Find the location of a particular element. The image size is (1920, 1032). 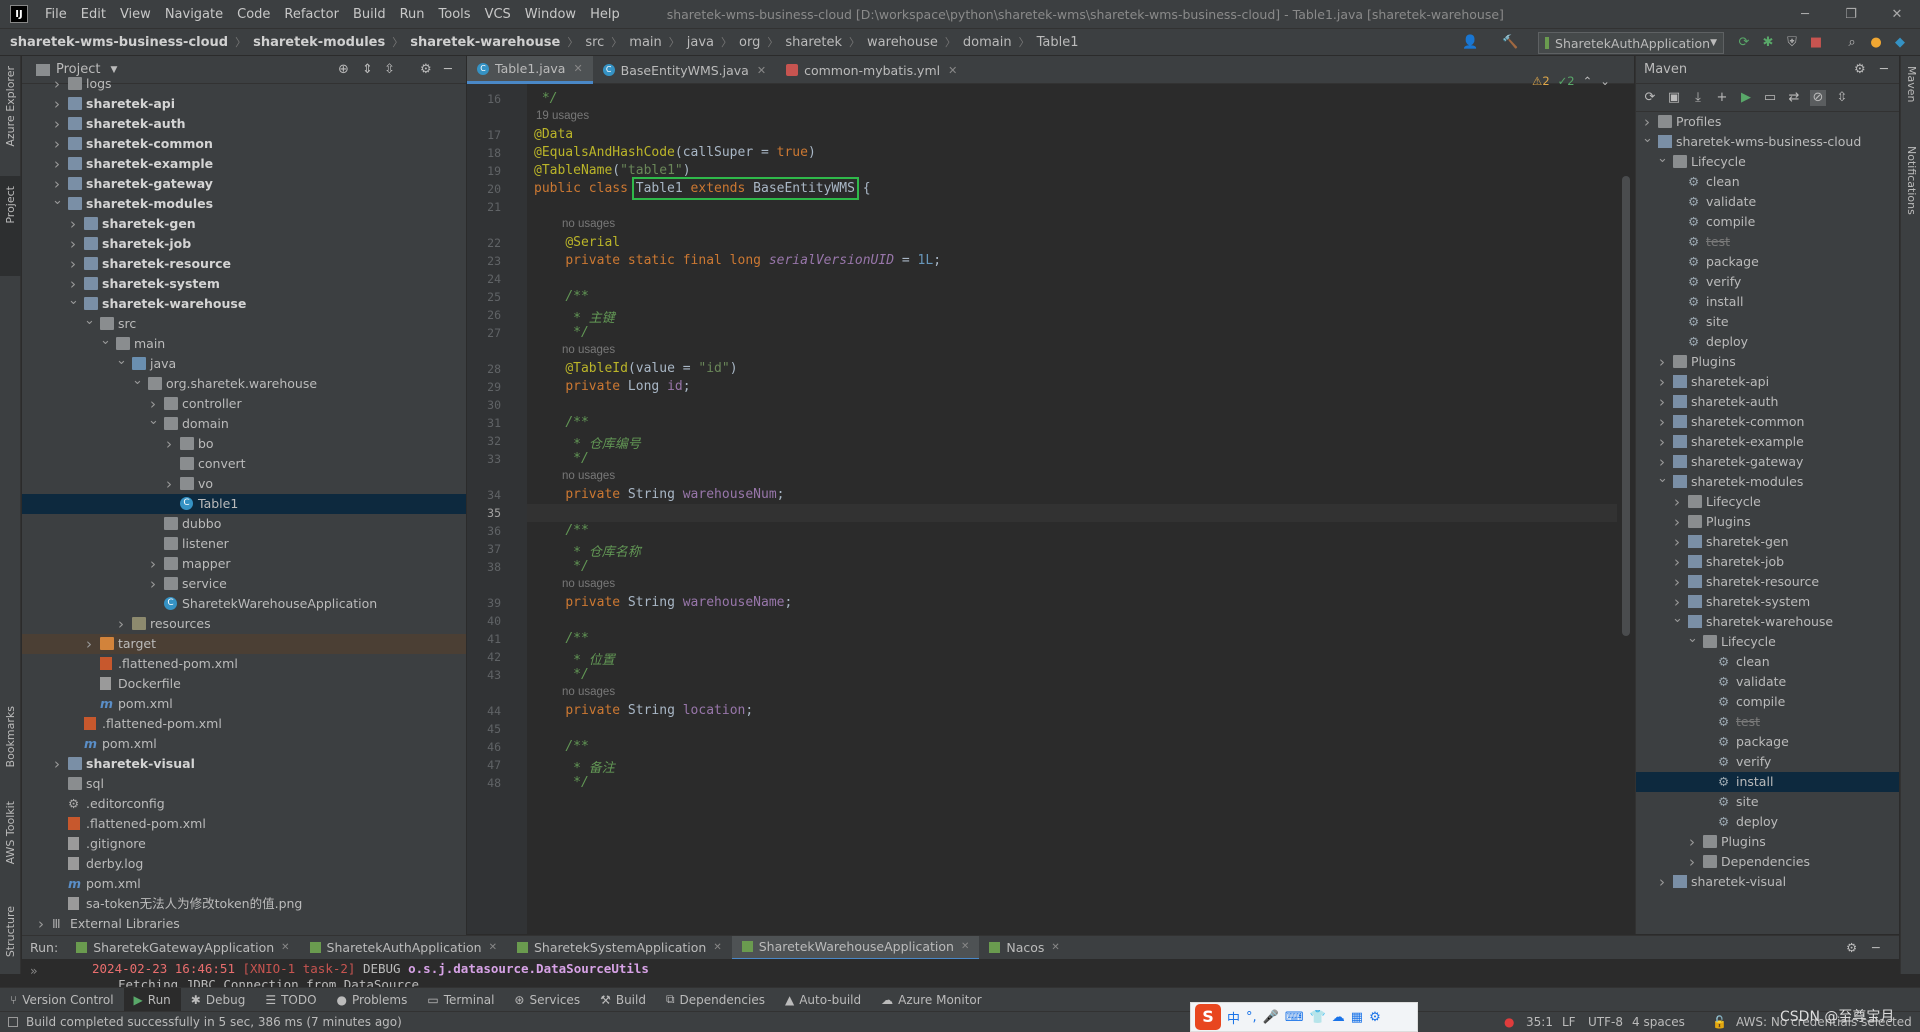

breadcrumb-item: warehouse is located at coordinates (902, 42).